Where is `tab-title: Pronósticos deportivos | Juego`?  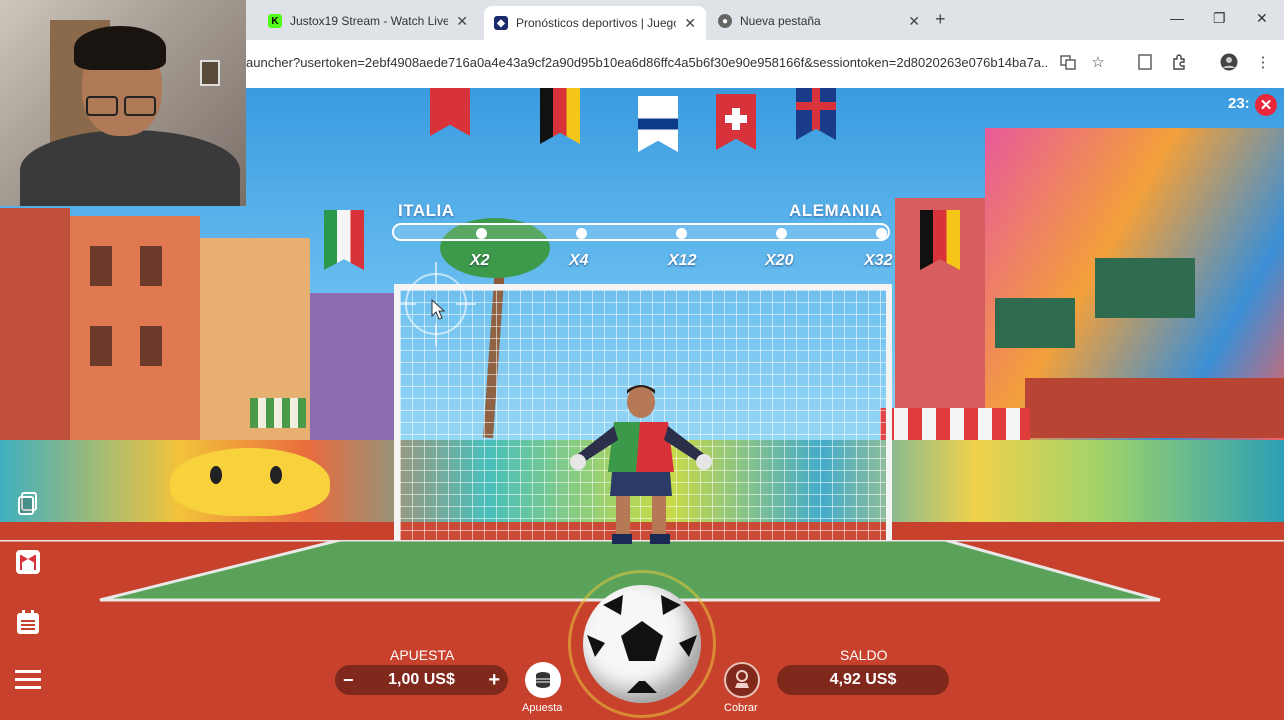 tab-title: Pronósticos deportivos | Juego is located at coordinates (596, 23).